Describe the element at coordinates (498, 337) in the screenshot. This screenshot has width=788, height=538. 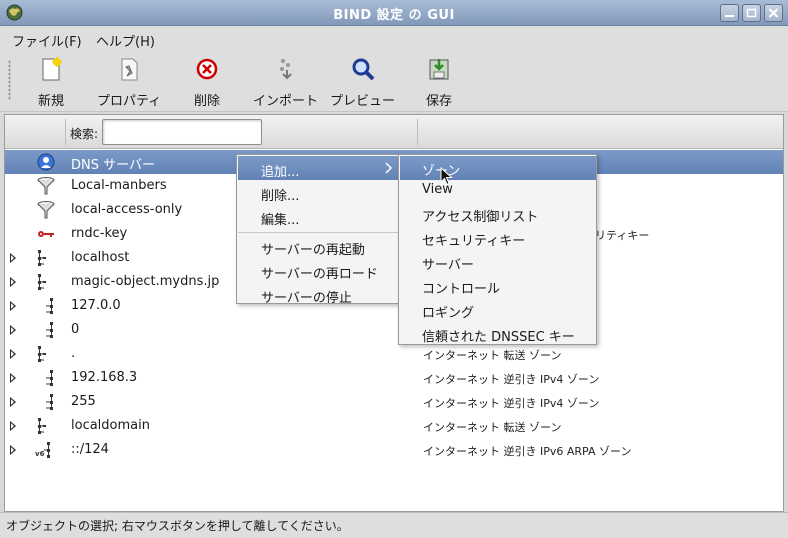
I see `menu-item-label: 信頼された DNSSEC キー` at that location.